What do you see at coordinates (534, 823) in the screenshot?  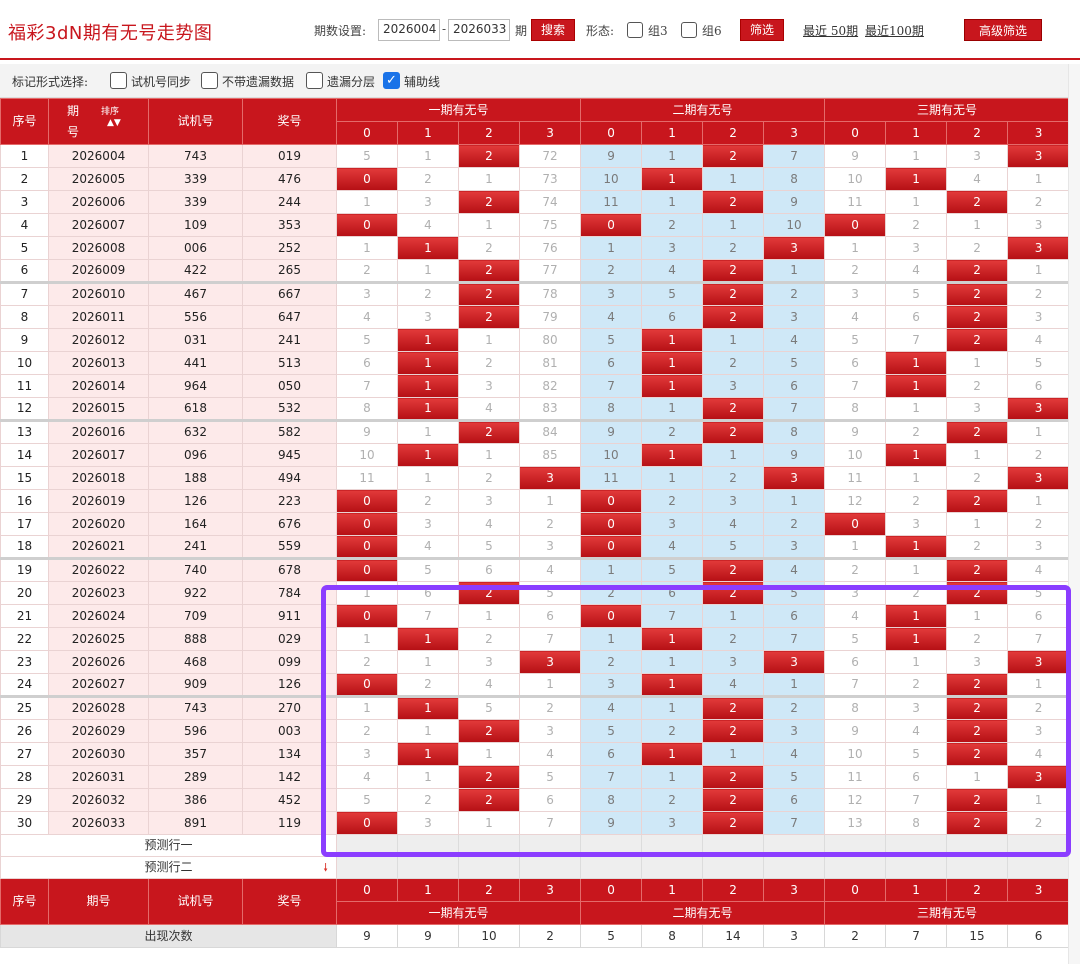 I see `table-row: 30 2026033 891 119 0 3 1 7 9 3 2 7 13 8 2 2` at bounding box center [534, 823].